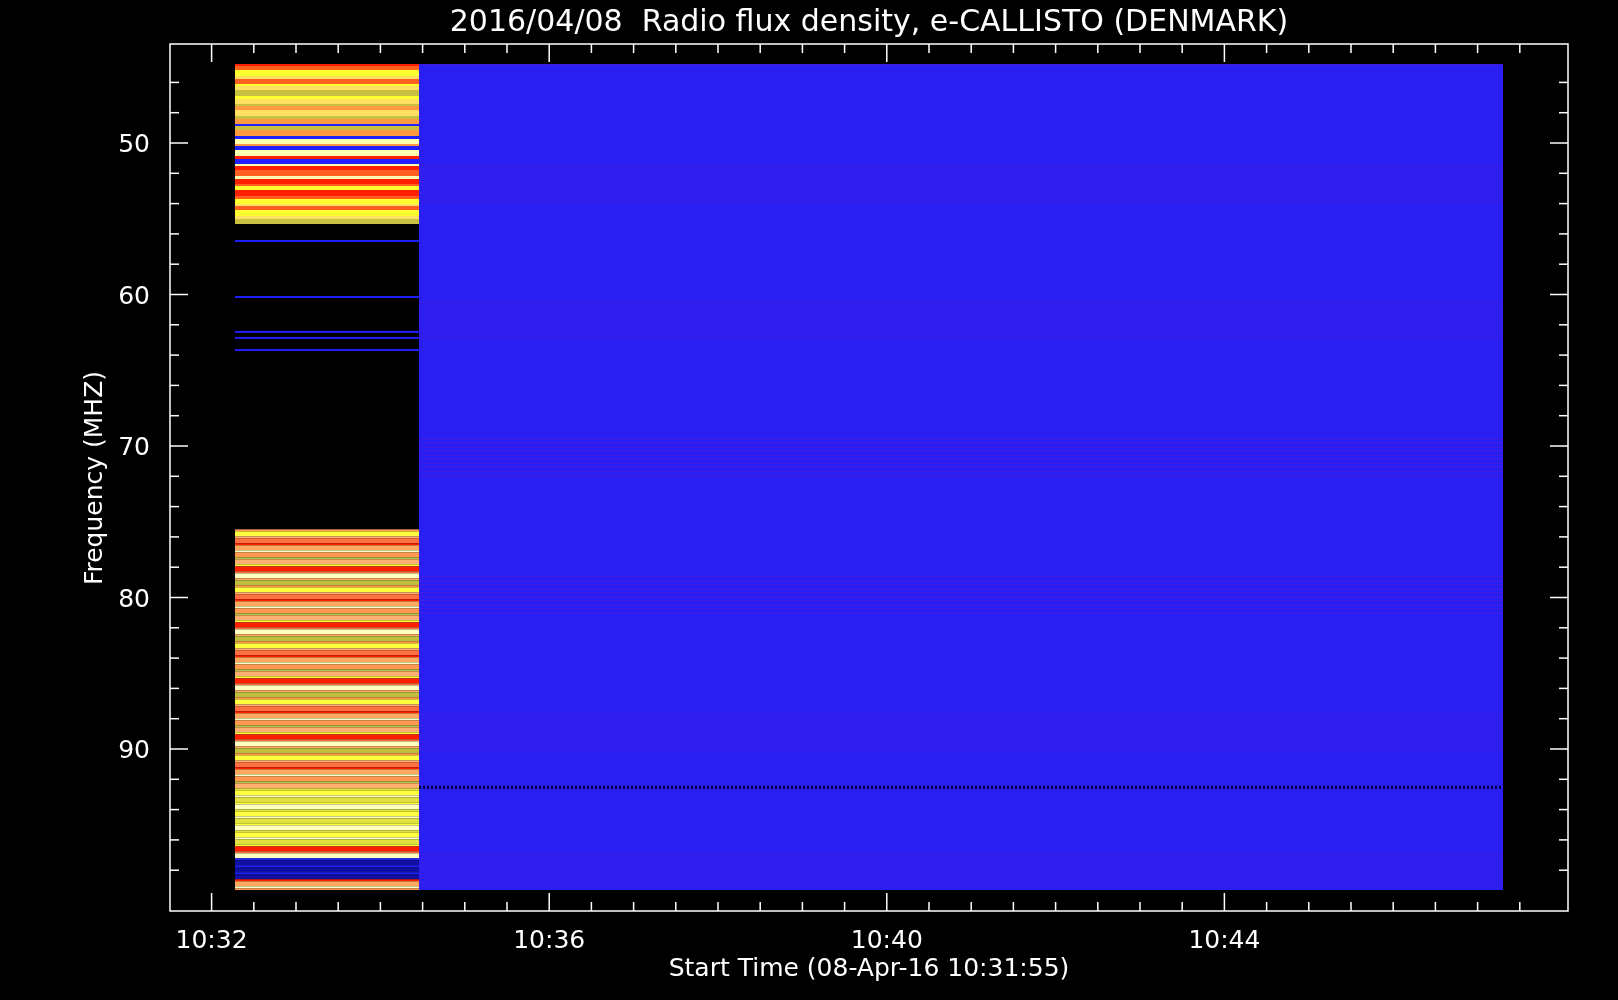 This screenshot has height=1000, width=1618. Describe the element at coordinates (134, 749) in the screenshot. I see `y-tick-label: 90` at that location.